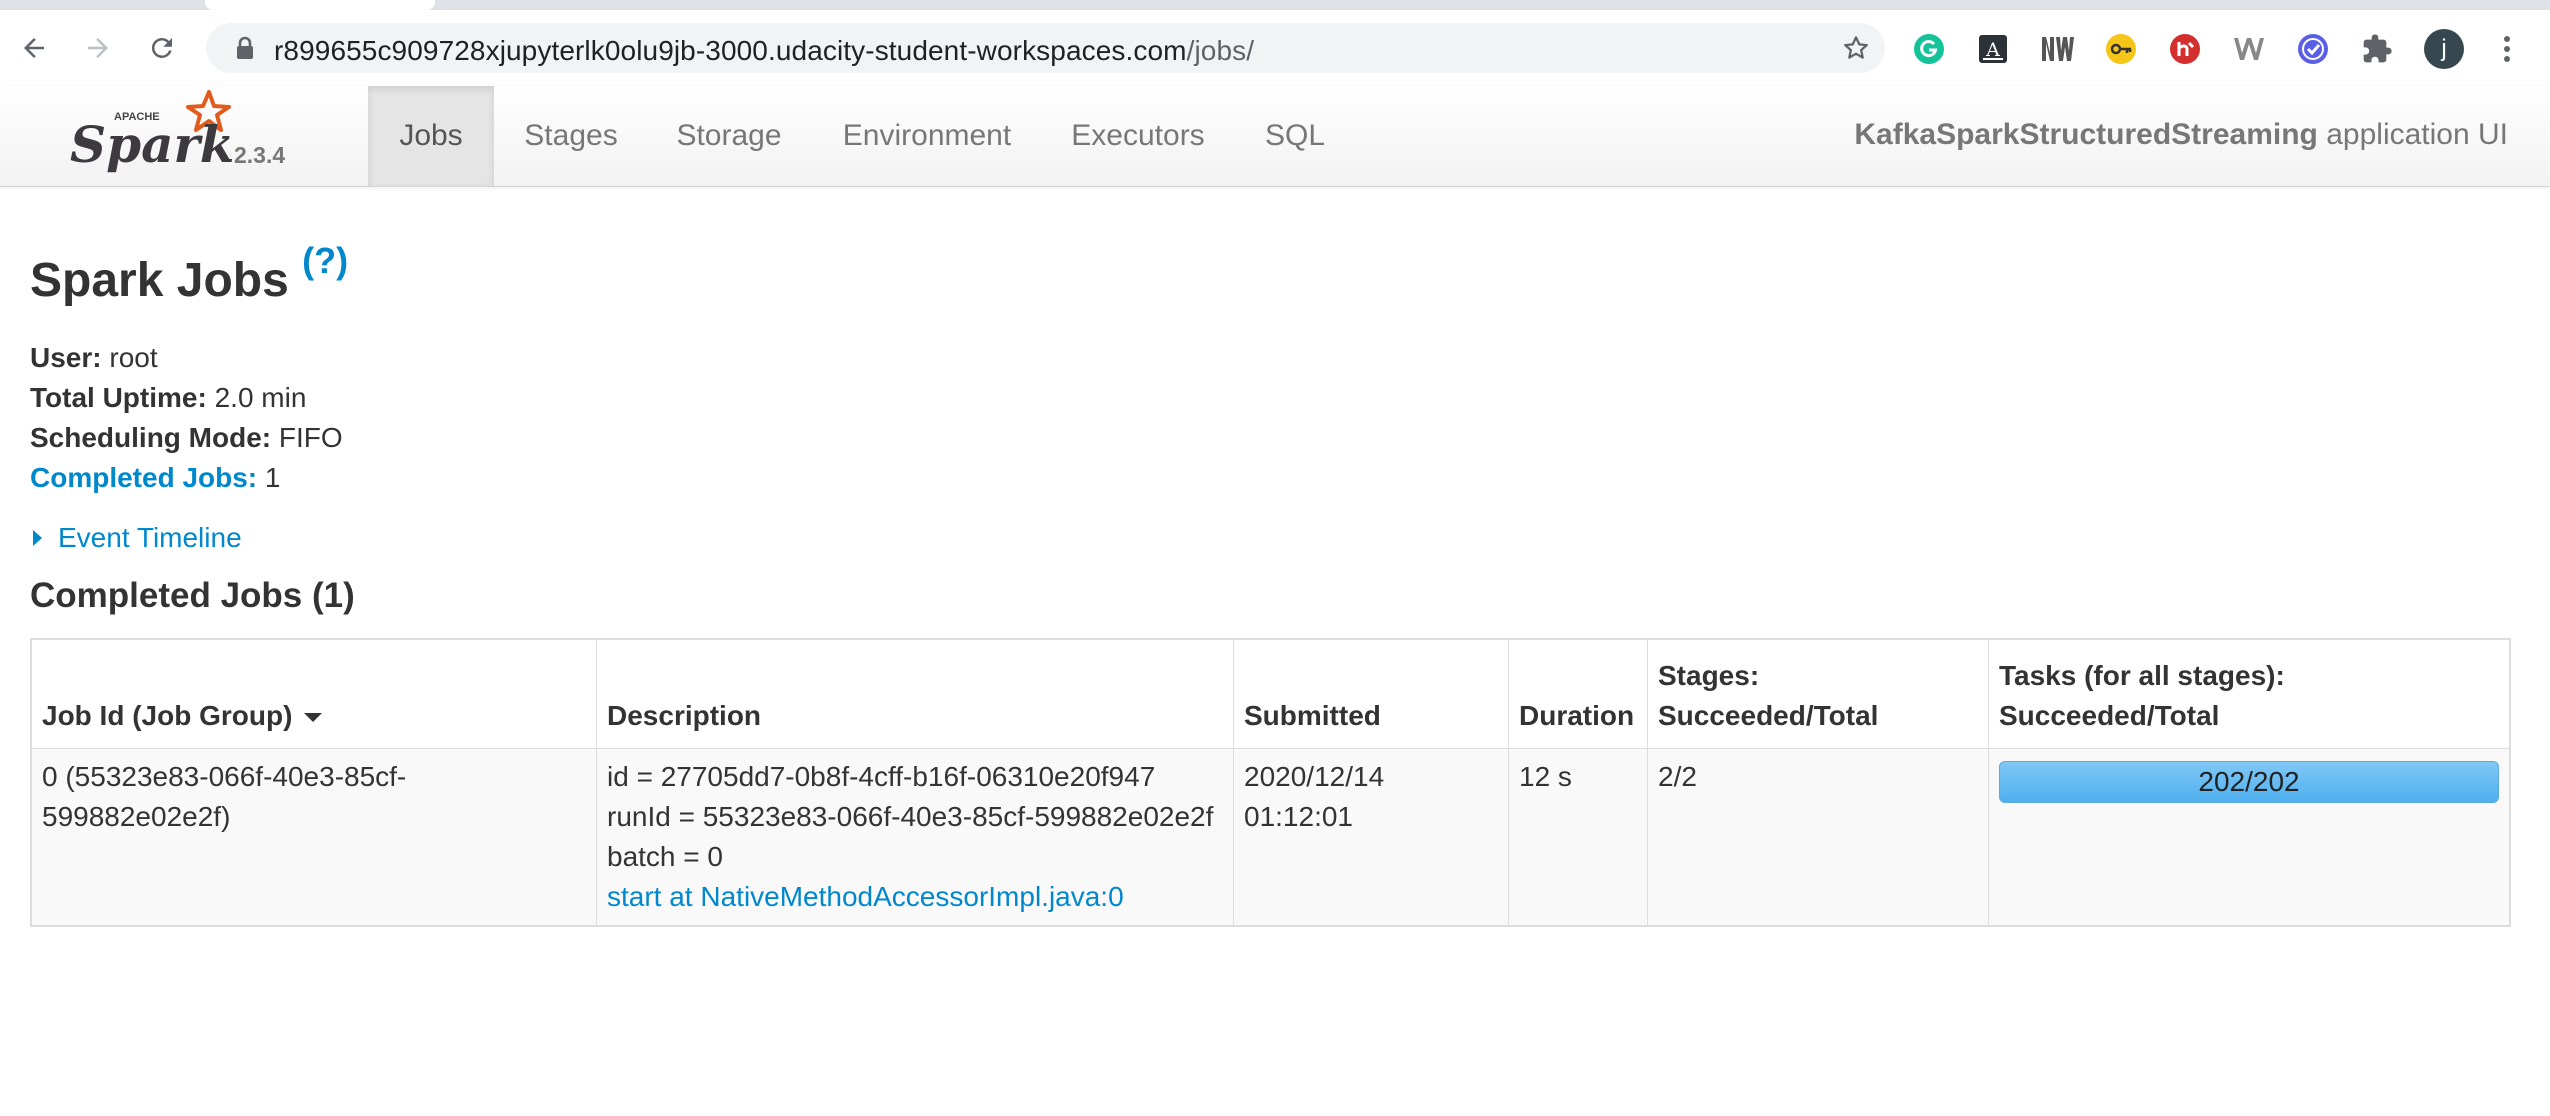  I want to click on help-link: (?), so click(325, 260).